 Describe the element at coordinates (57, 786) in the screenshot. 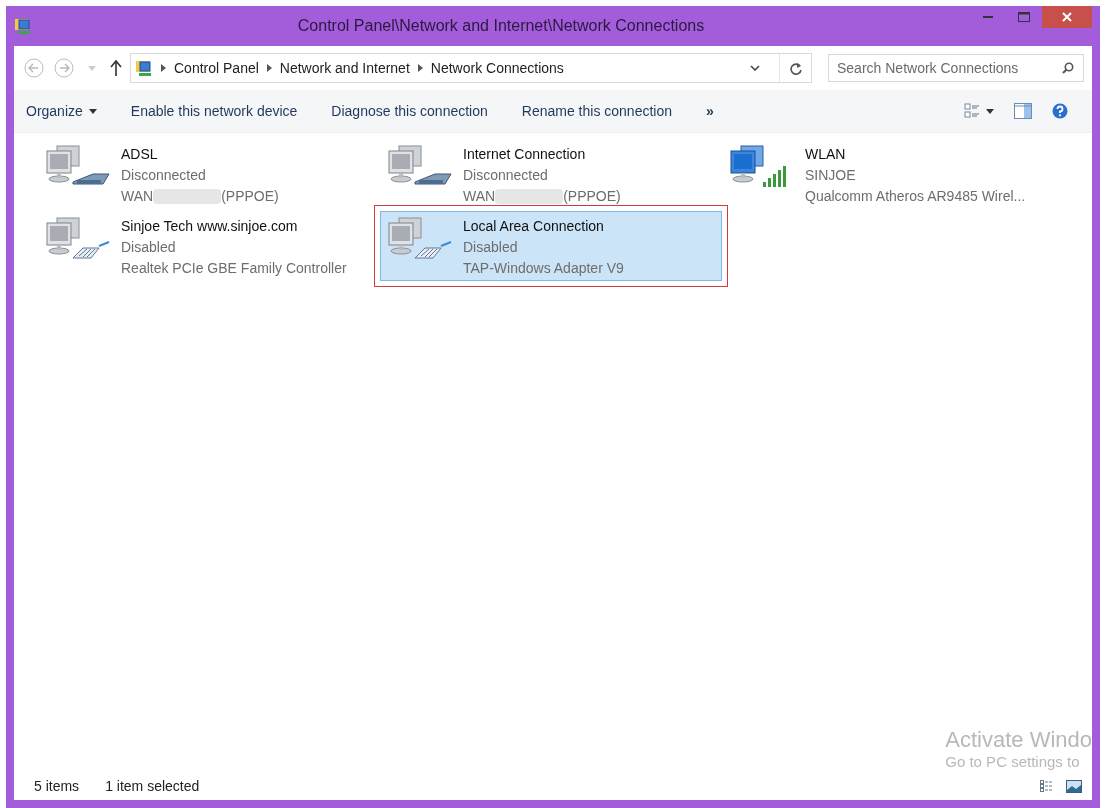

I see `status-text: 5 items` at that location.